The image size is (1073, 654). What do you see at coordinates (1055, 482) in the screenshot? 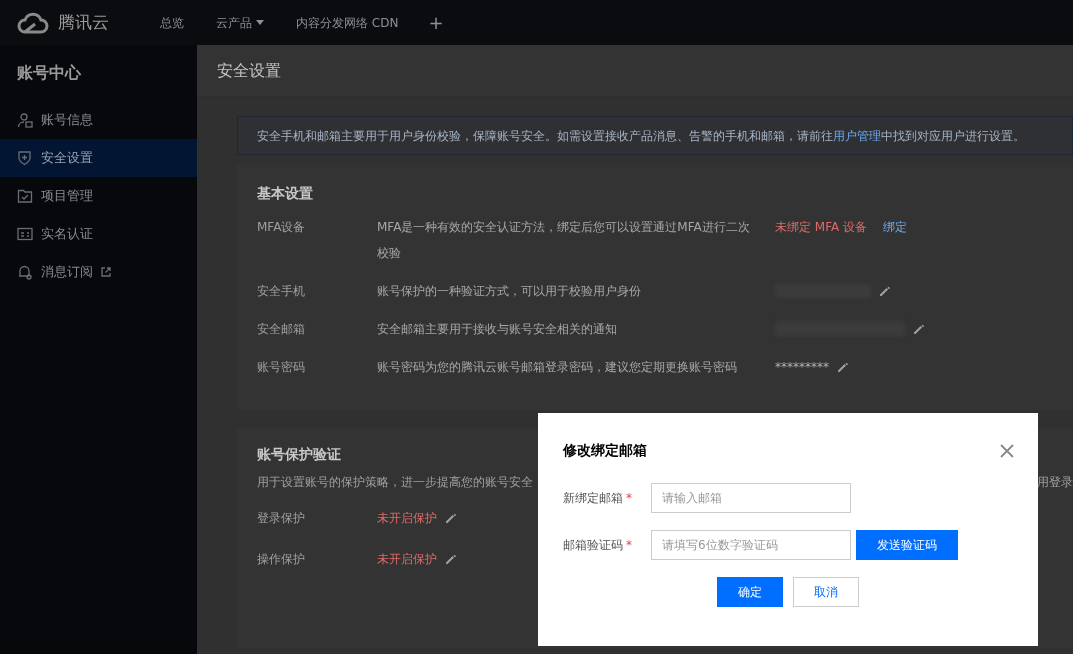
I see `section-description-fragment: 用登录` at bounding box center [1055, 482].